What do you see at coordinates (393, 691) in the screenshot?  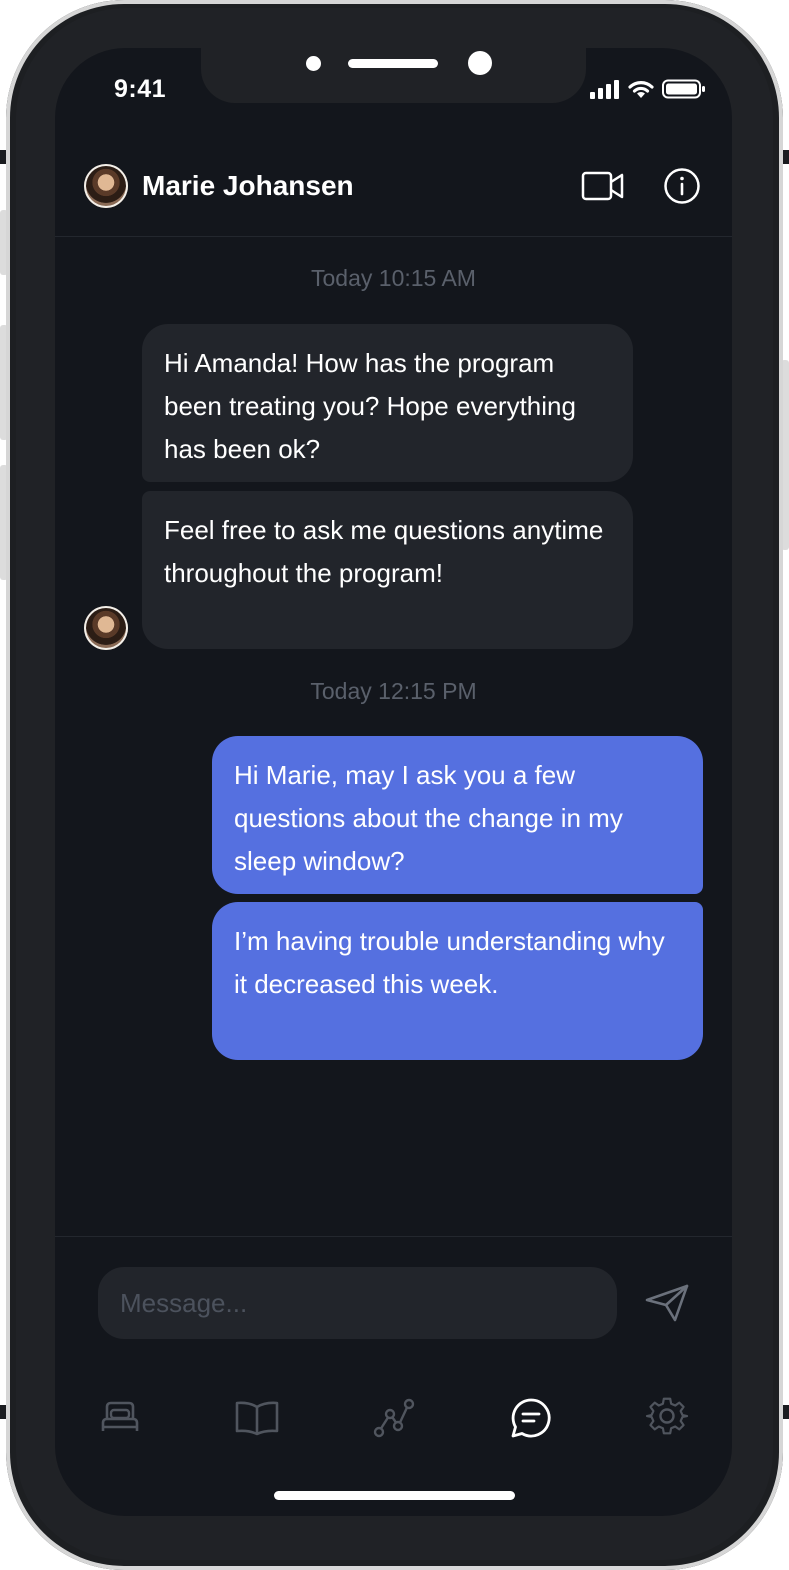 I see `timestamp: Today 12:15 PM` at bounding box center [393, 691].